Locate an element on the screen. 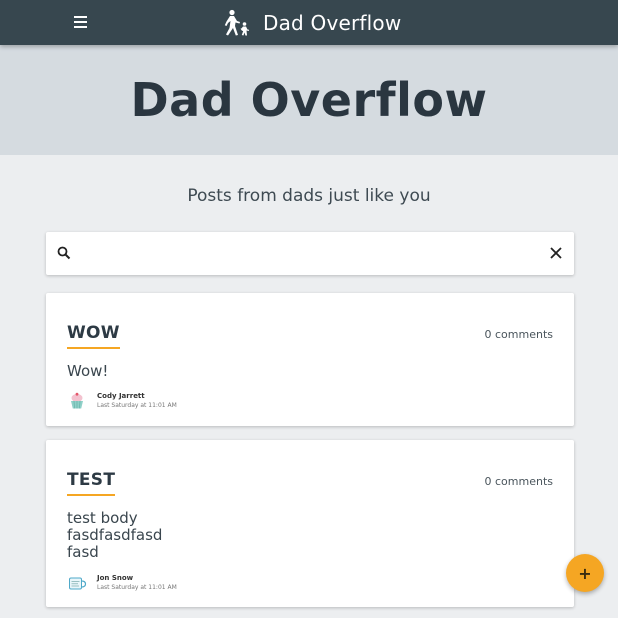  post-title: WOW is located at coordinates (93, 336).